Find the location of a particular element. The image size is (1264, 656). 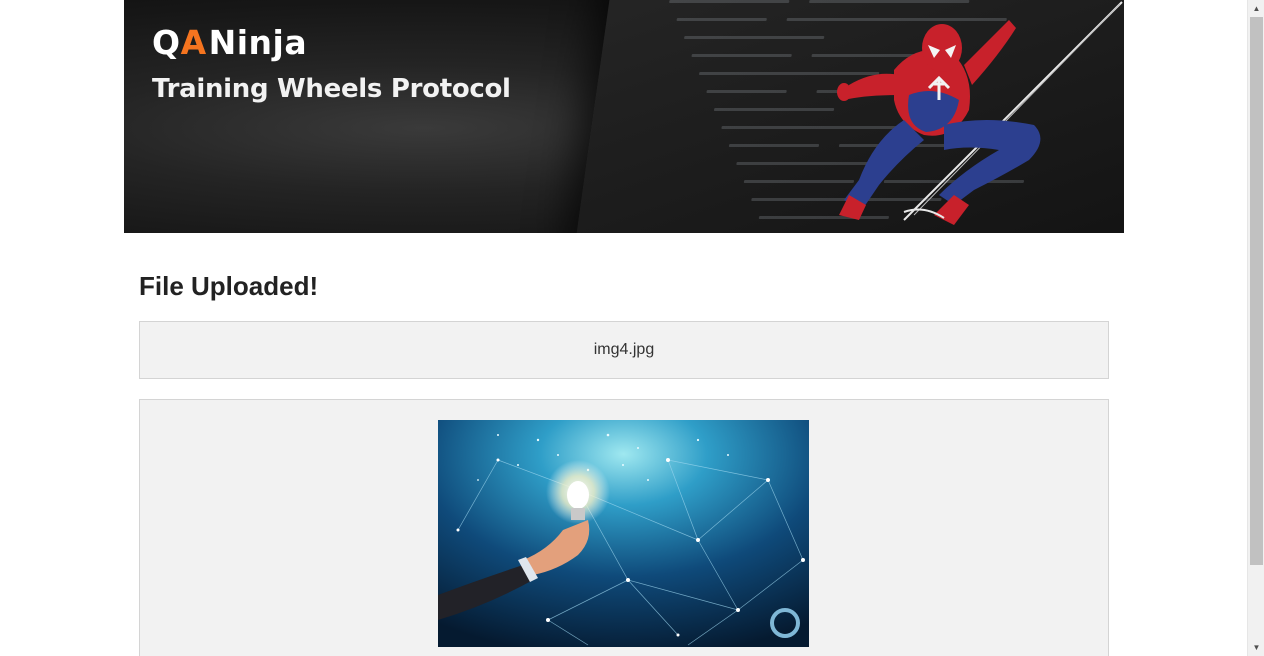

scroll-up-icon: ▲ is located at coordinates (1256, 8).